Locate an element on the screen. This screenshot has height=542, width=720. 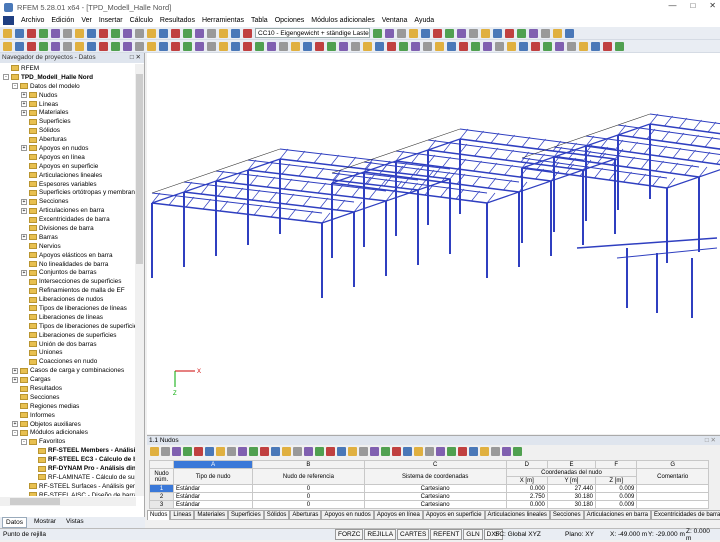
cell-n: 1 is located at coordinates (162, 489).